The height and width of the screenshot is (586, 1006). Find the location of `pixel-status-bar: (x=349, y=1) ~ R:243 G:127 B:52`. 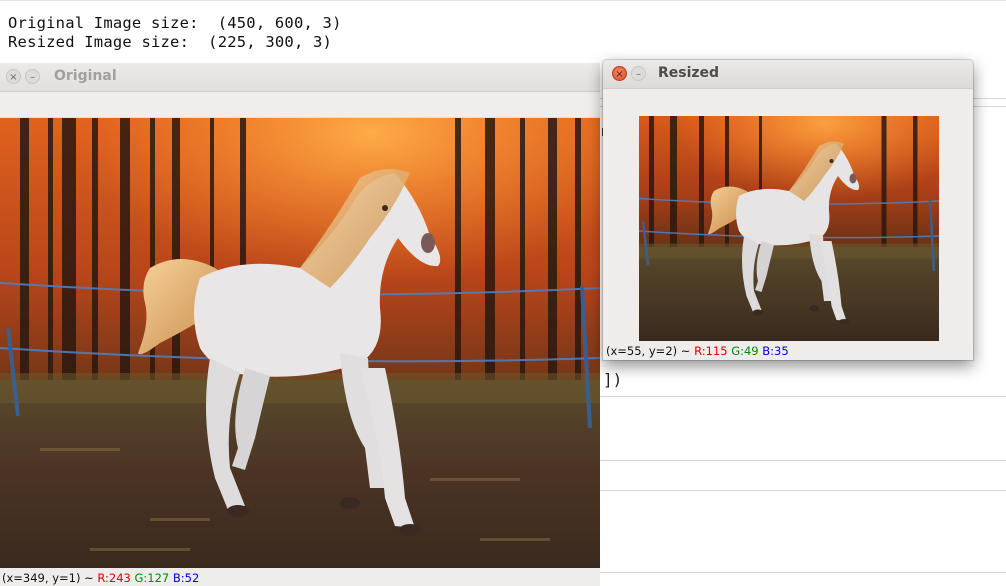

pixel-status-bar: (x=349, y=1) ~ R:243 G:127 B:52 is located at coordinates (100, 578).